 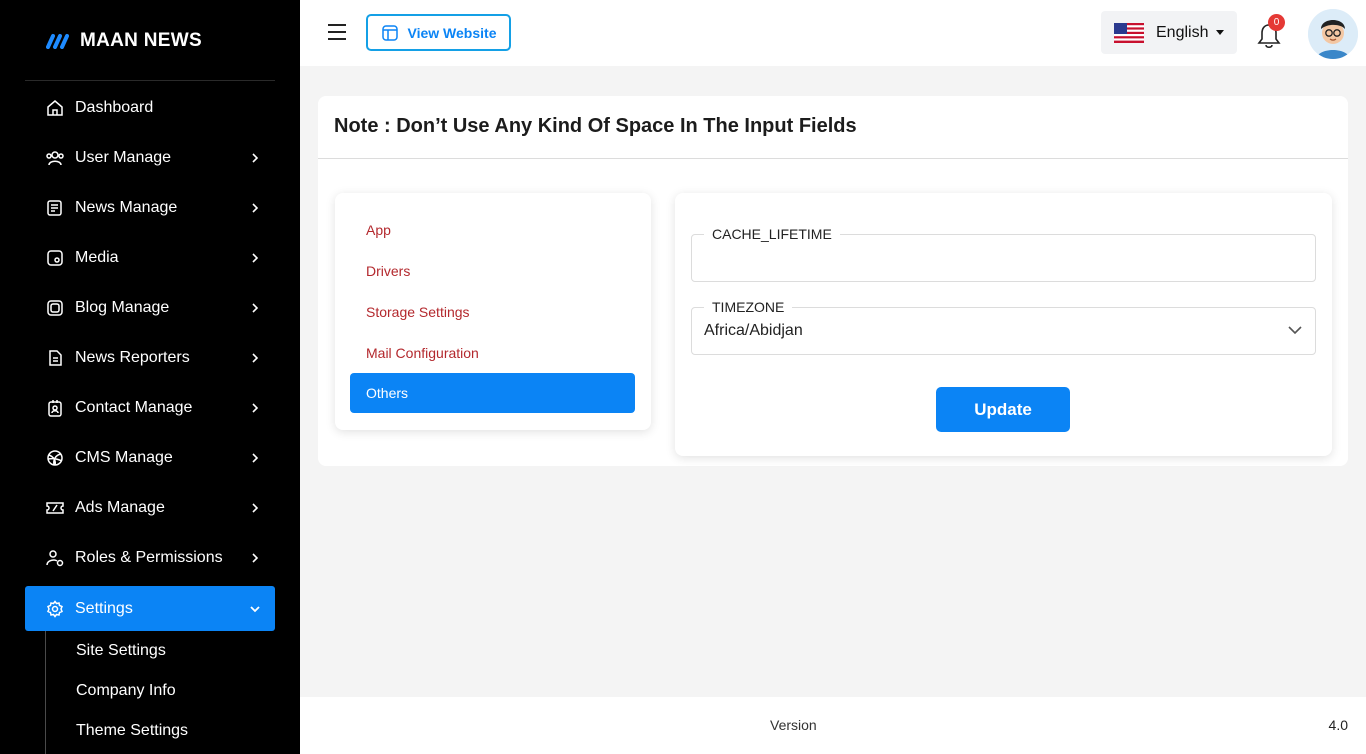 What do you see at coordinates (748, 307) in the screenshot?
I see `timezone-label: TIMEZONE` at bounding box center [748, 307].